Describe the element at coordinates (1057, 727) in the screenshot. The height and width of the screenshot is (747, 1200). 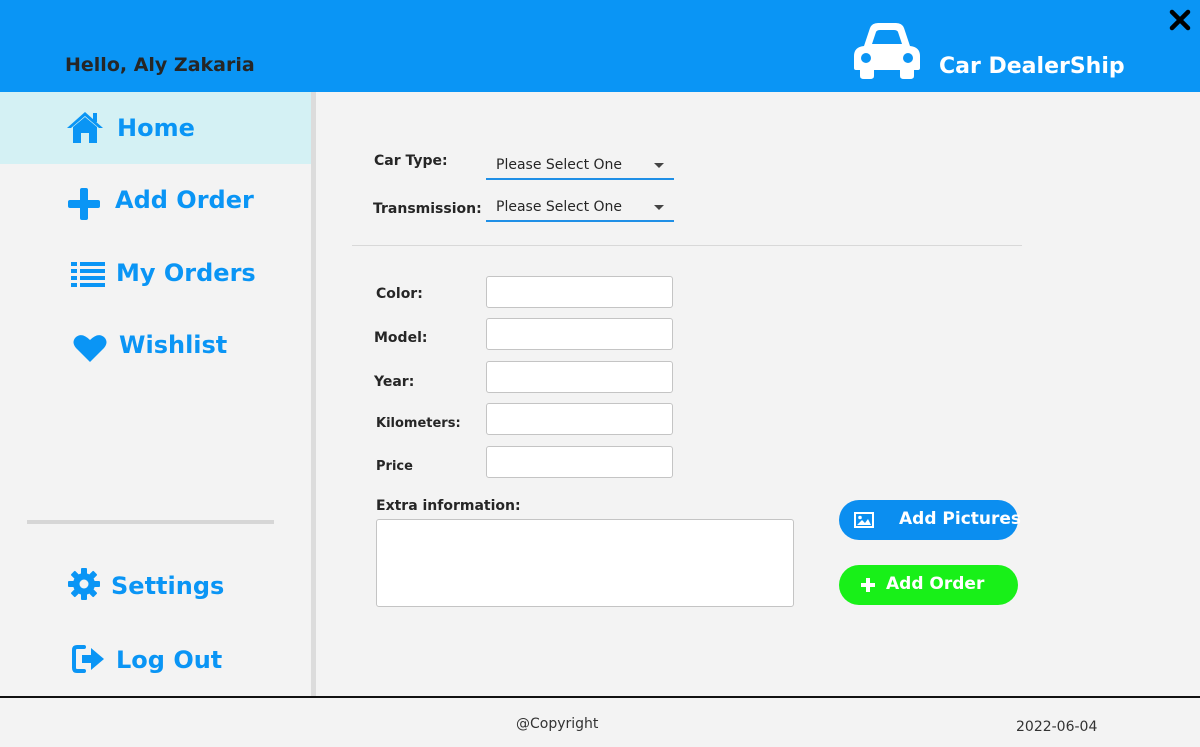
I see `date-text: 2022-06-04` at that location.